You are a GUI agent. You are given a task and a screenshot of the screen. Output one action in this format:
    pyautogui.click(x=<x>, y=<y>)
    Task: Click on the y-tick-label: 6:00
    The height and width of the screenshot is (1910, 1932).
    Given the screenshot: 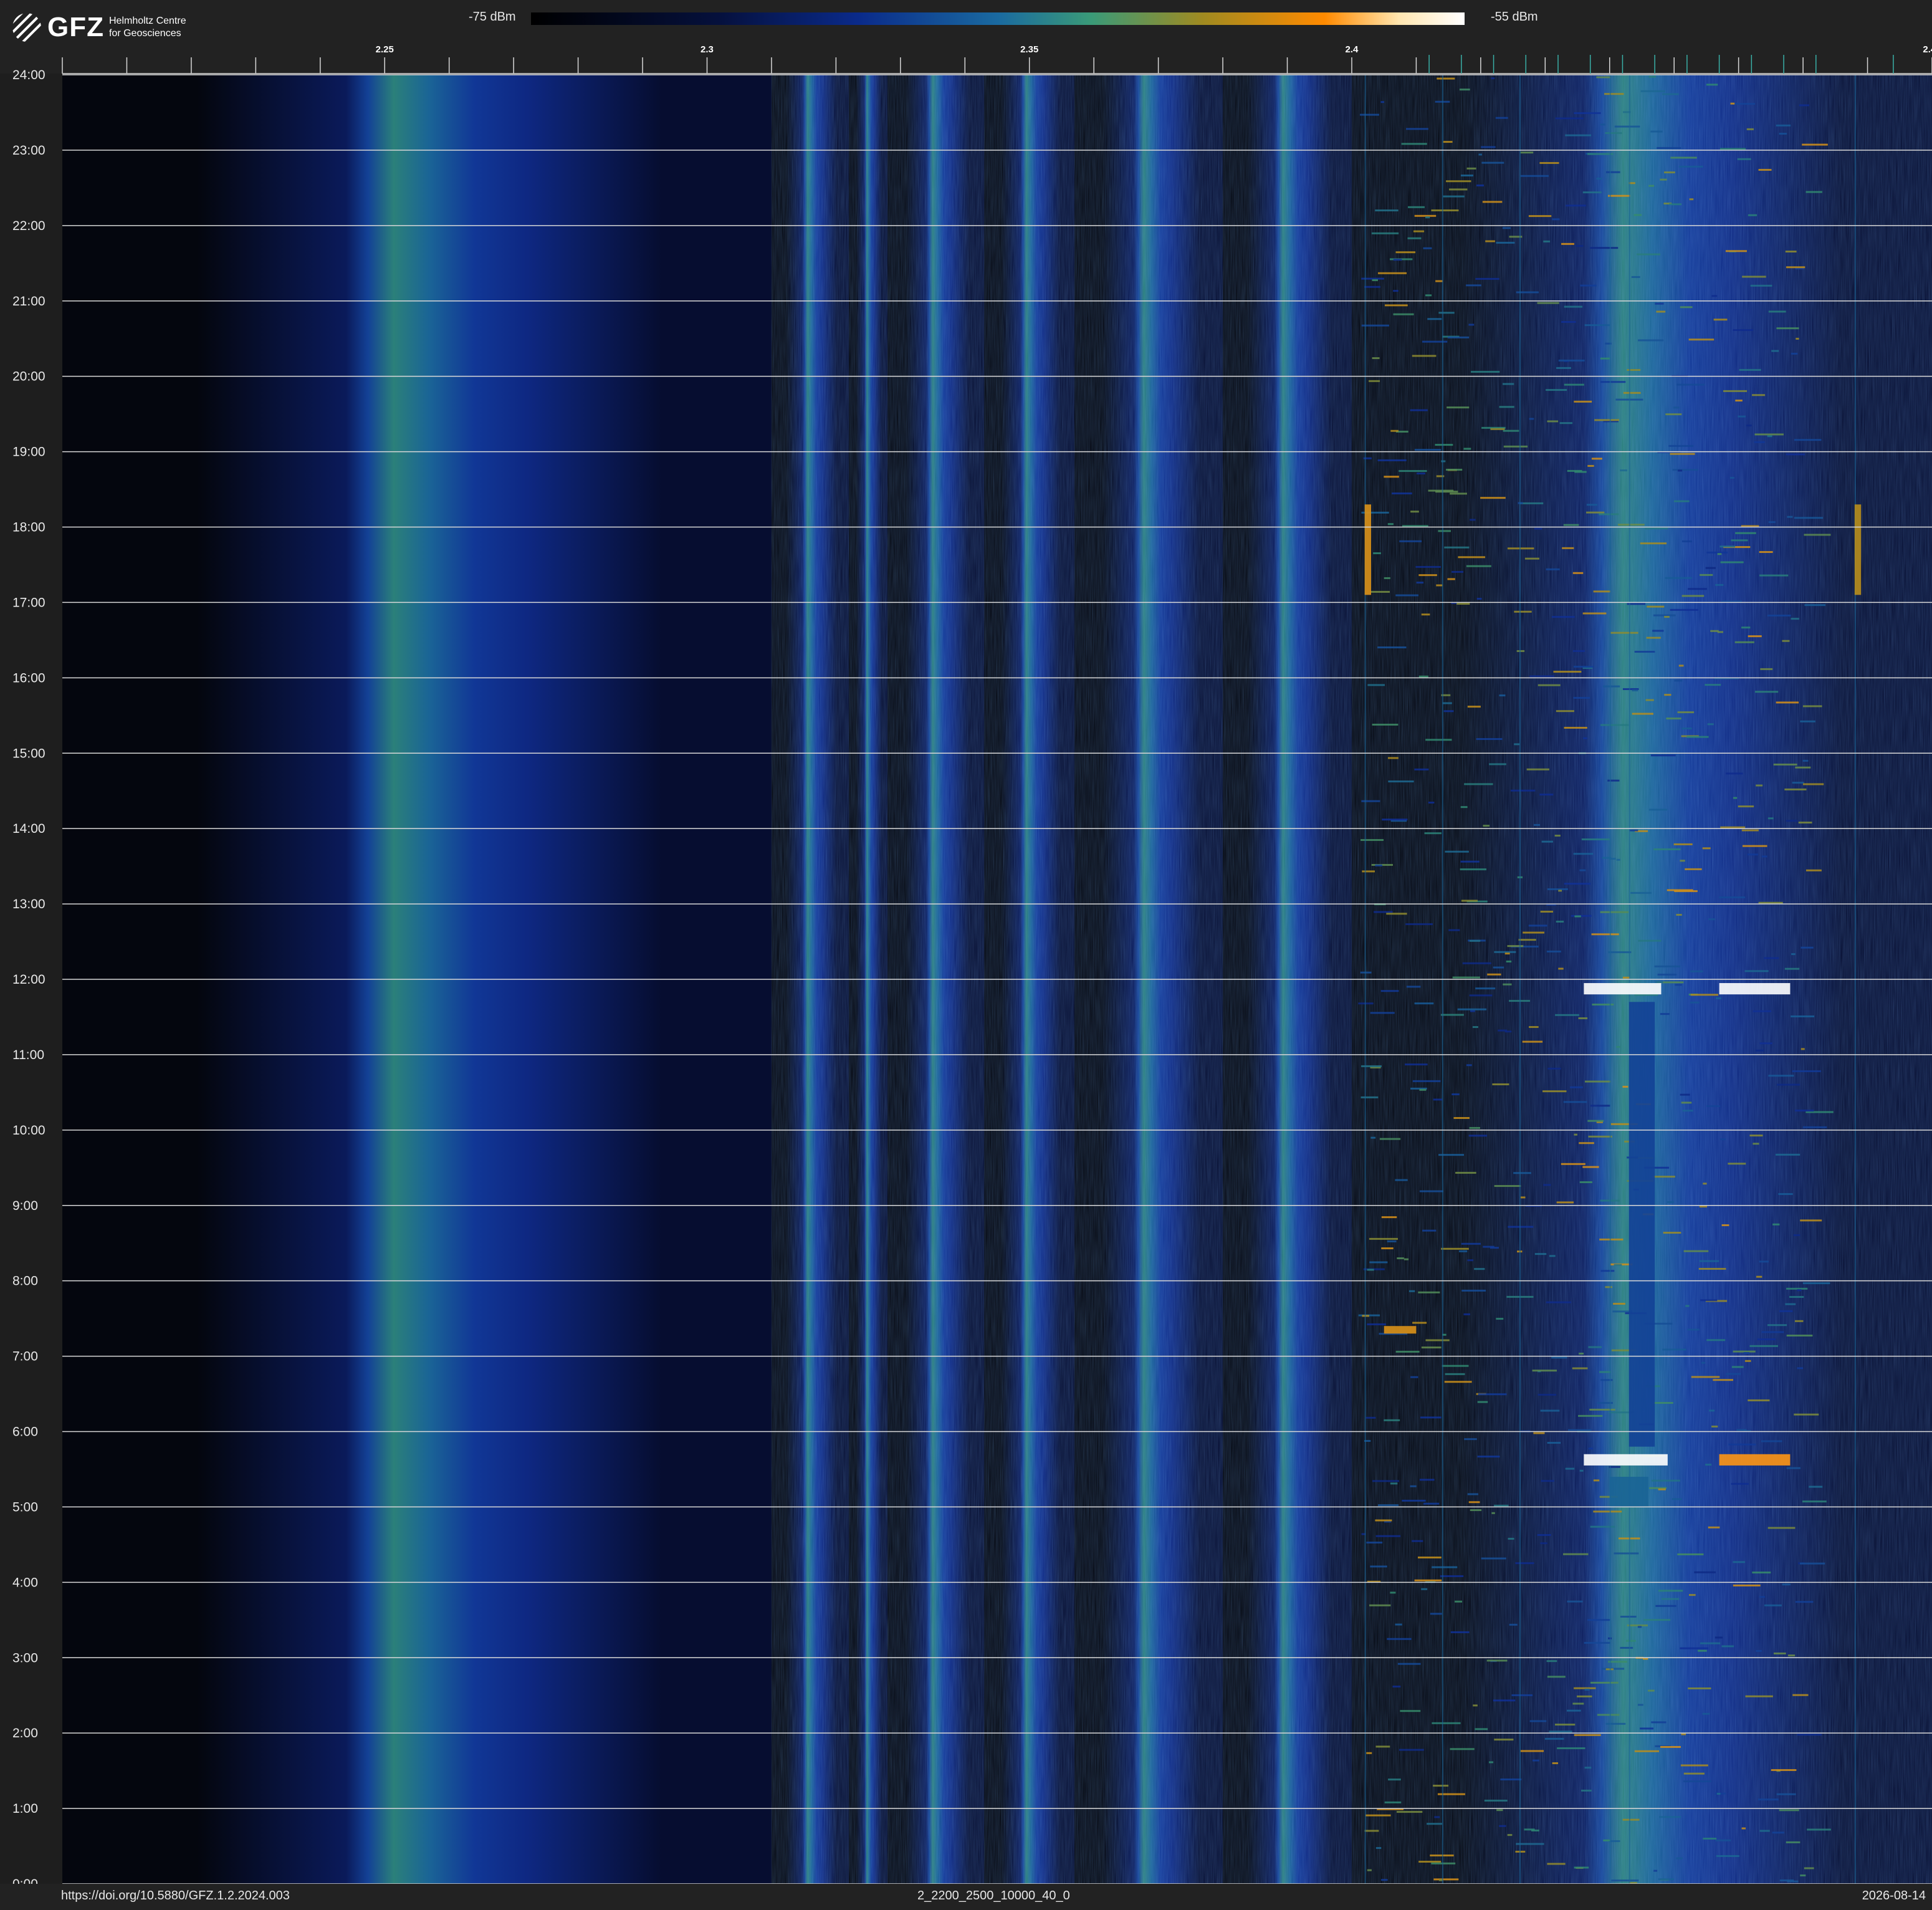 What is the action you would take?
    pyautogui.click(x=25, y=1432)
    